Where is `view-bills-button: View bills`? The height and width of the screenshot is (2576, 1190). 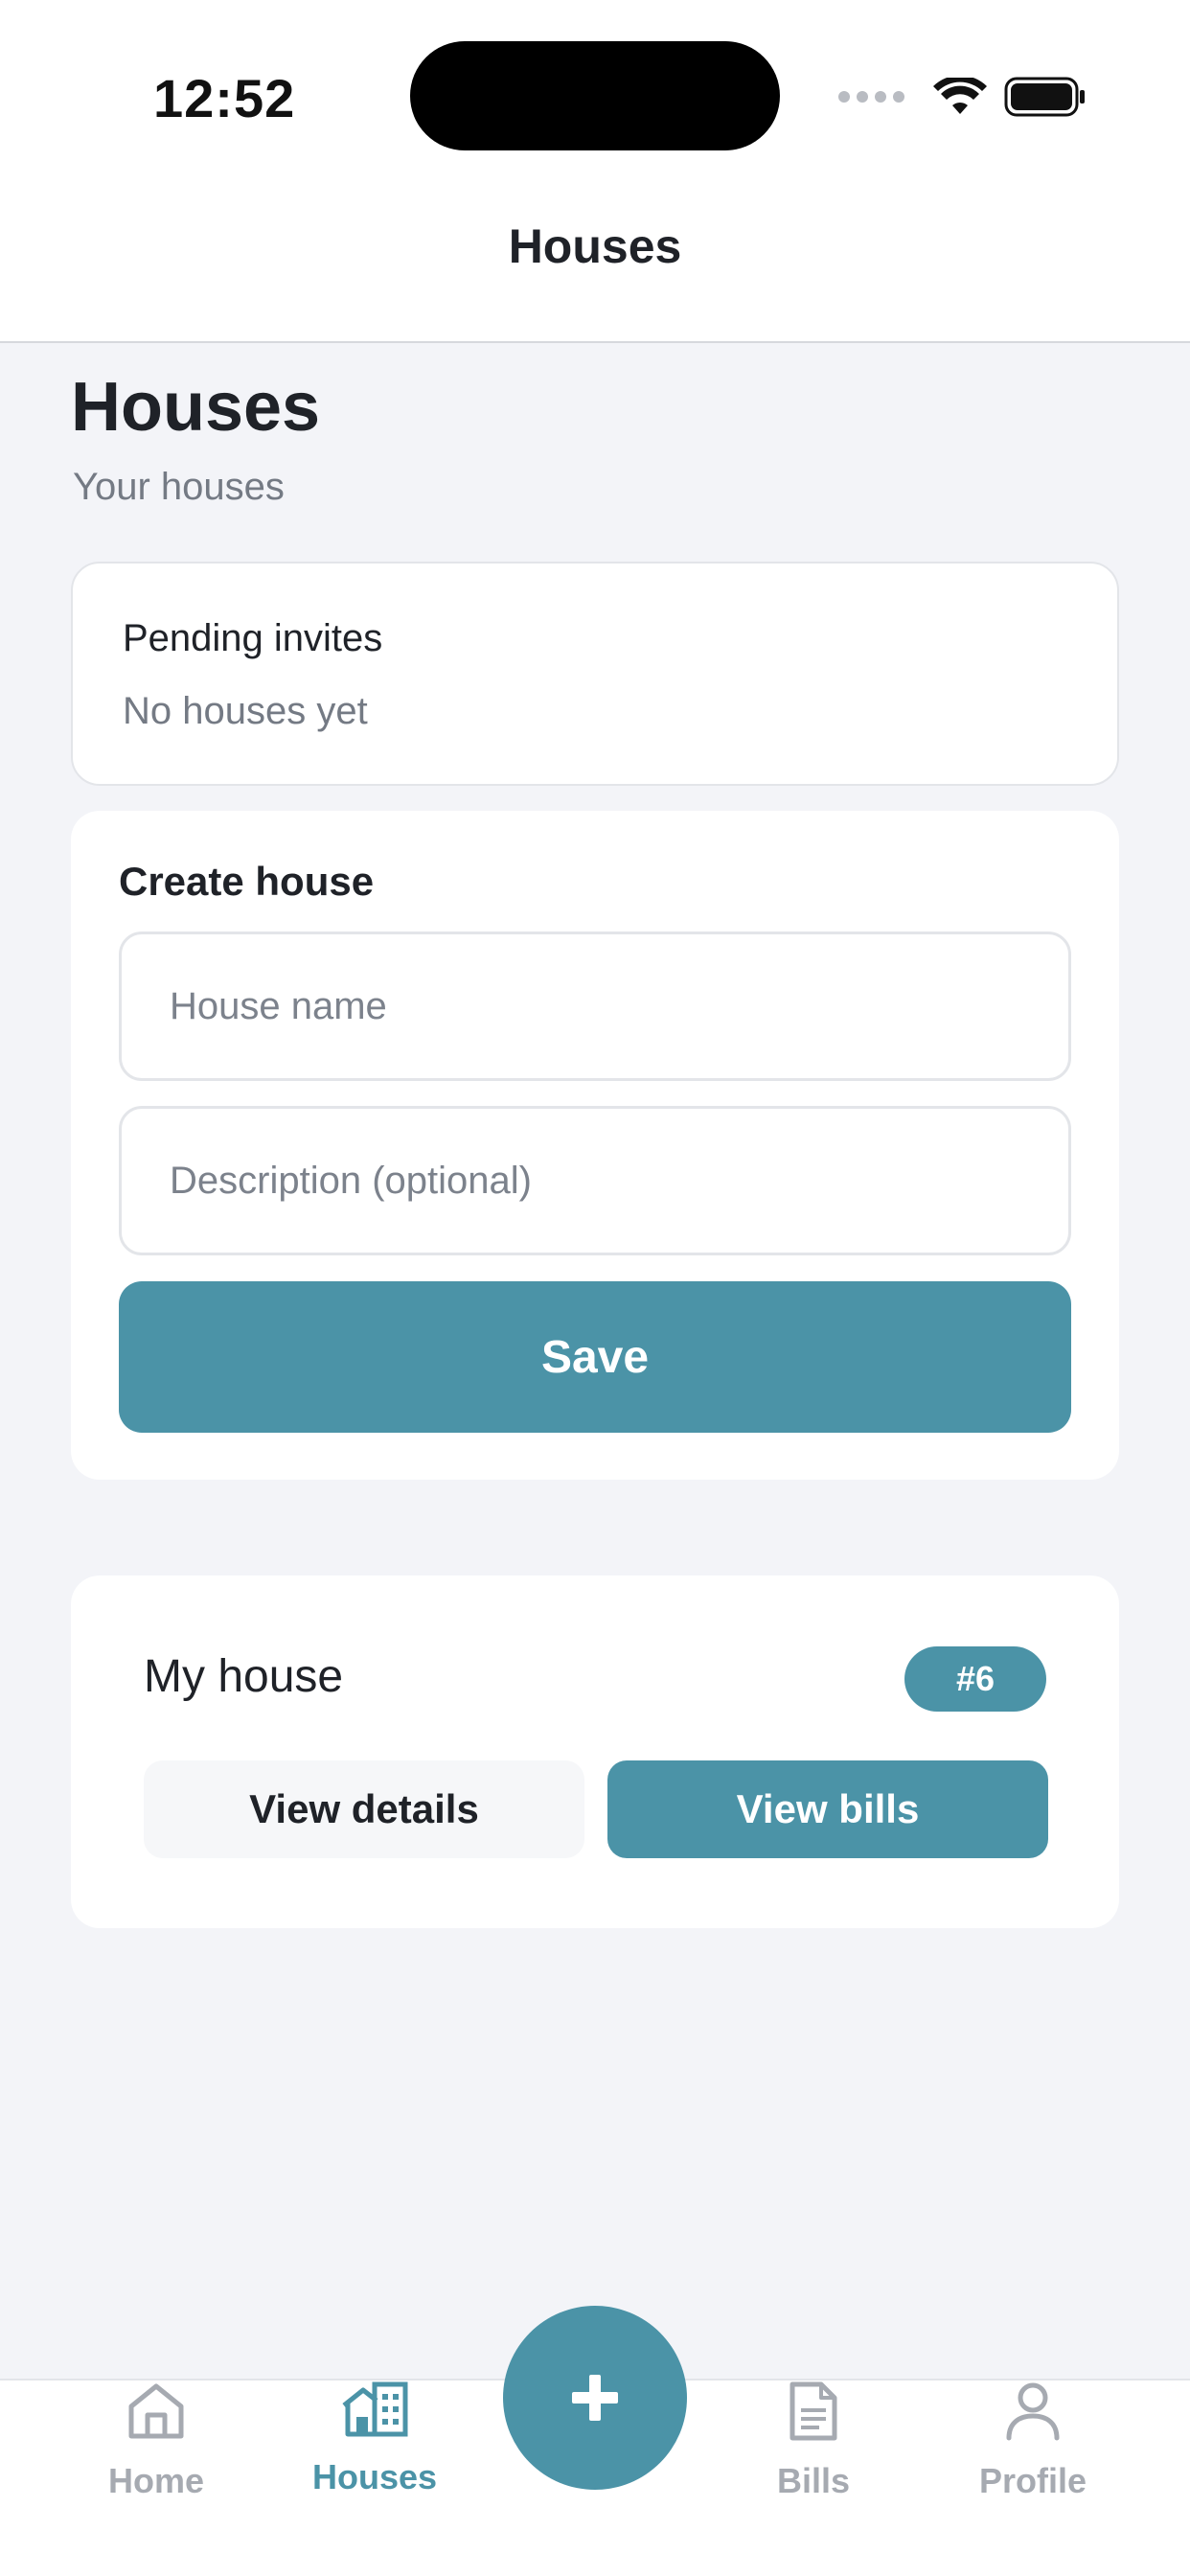 view-bills-button: View bills is located at coordinates (827, 1809).